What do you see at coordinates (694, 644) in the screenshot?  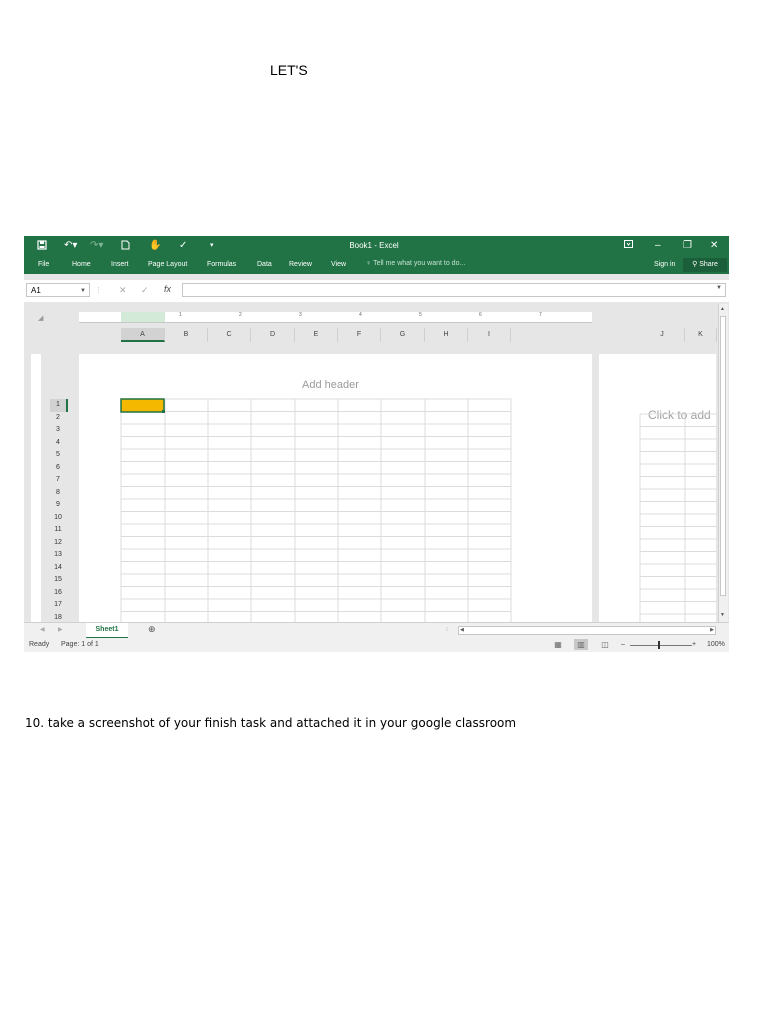 I see `zoom-in-icon: +` at bounding box center [694, 644].